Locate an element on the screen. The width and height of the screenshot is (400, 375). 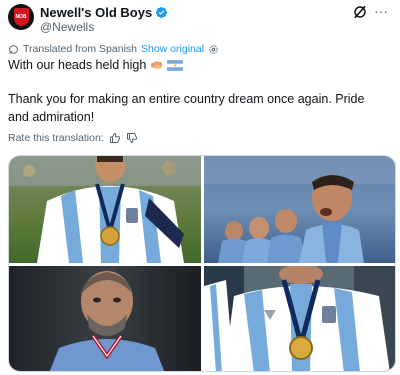
tweet-header: NOB Newell's Old Boys @Newells ··· is located at coordinates (201, 19).